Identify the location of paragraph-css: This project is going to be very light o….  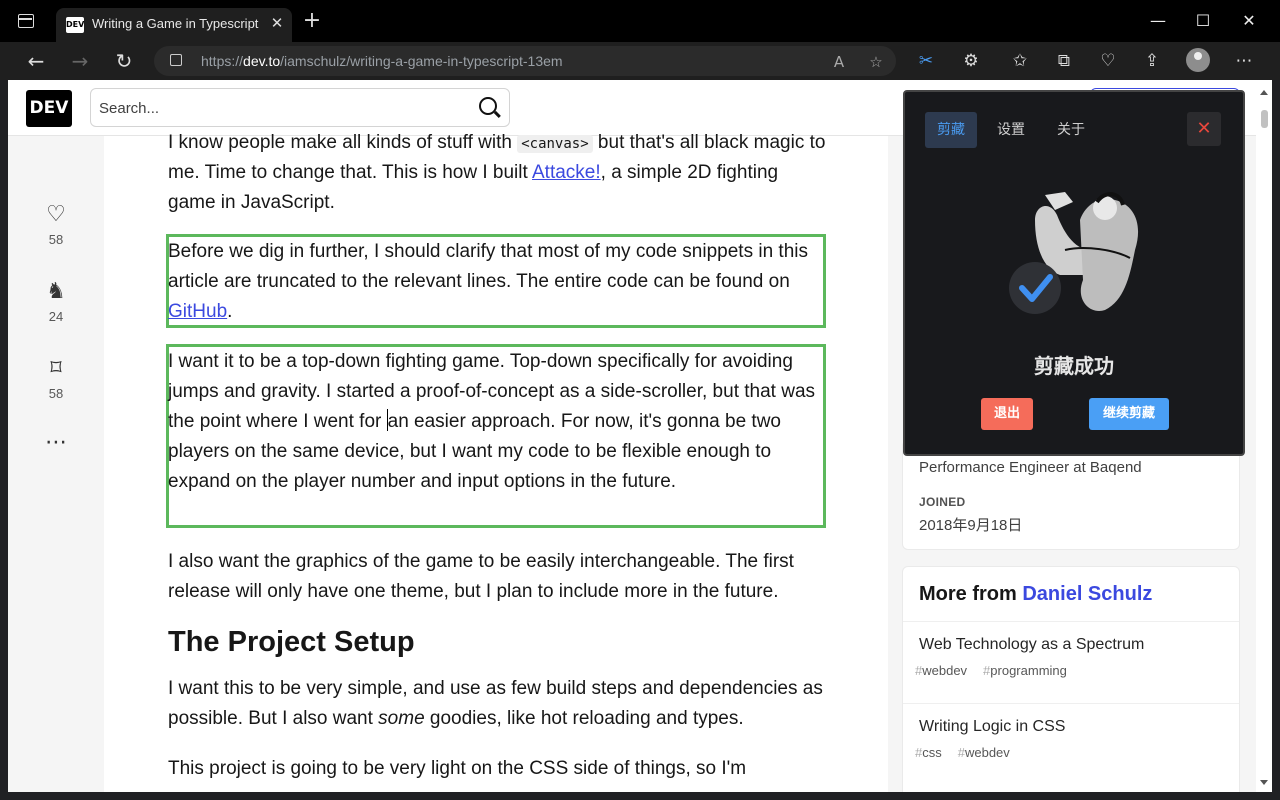
(457, 768).